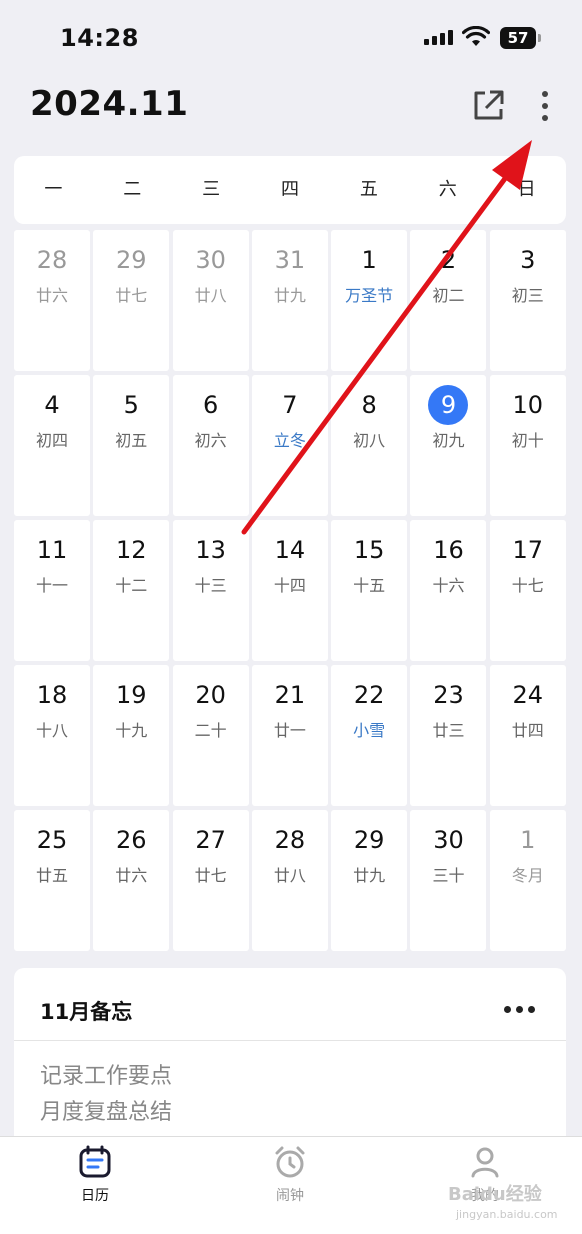  I want to click on page-title: 2024.11, so click(109, 104).